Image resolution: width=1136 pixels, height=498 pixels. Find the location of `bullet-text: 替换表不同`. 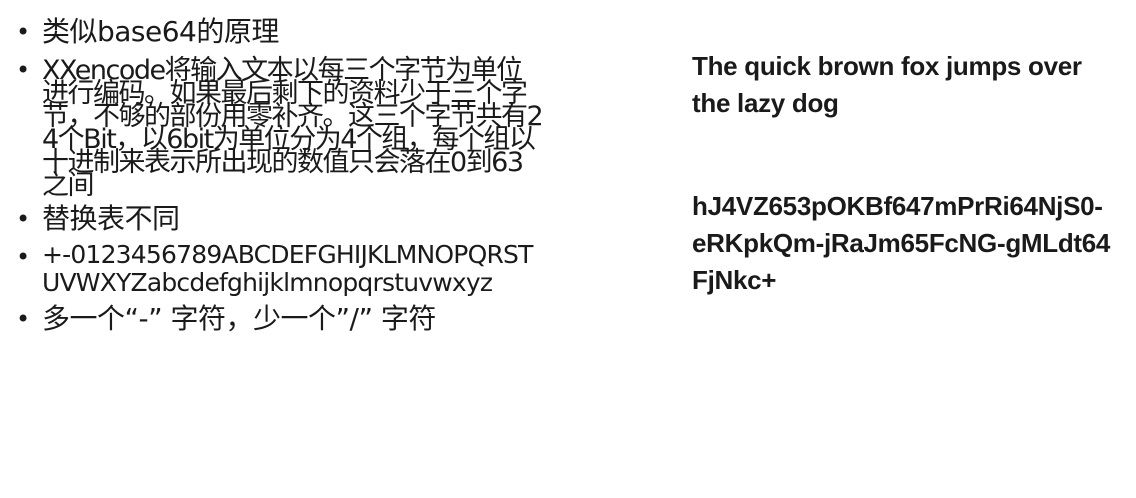

bullet-text: 替换表不同 is located at coordinates (111, 218).